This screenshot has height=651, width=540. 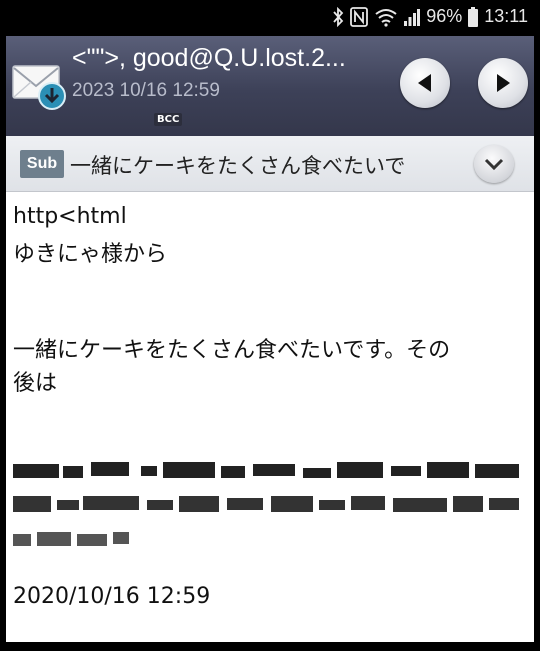 I want to click on next-mail-button, so click(x=503, y=83).